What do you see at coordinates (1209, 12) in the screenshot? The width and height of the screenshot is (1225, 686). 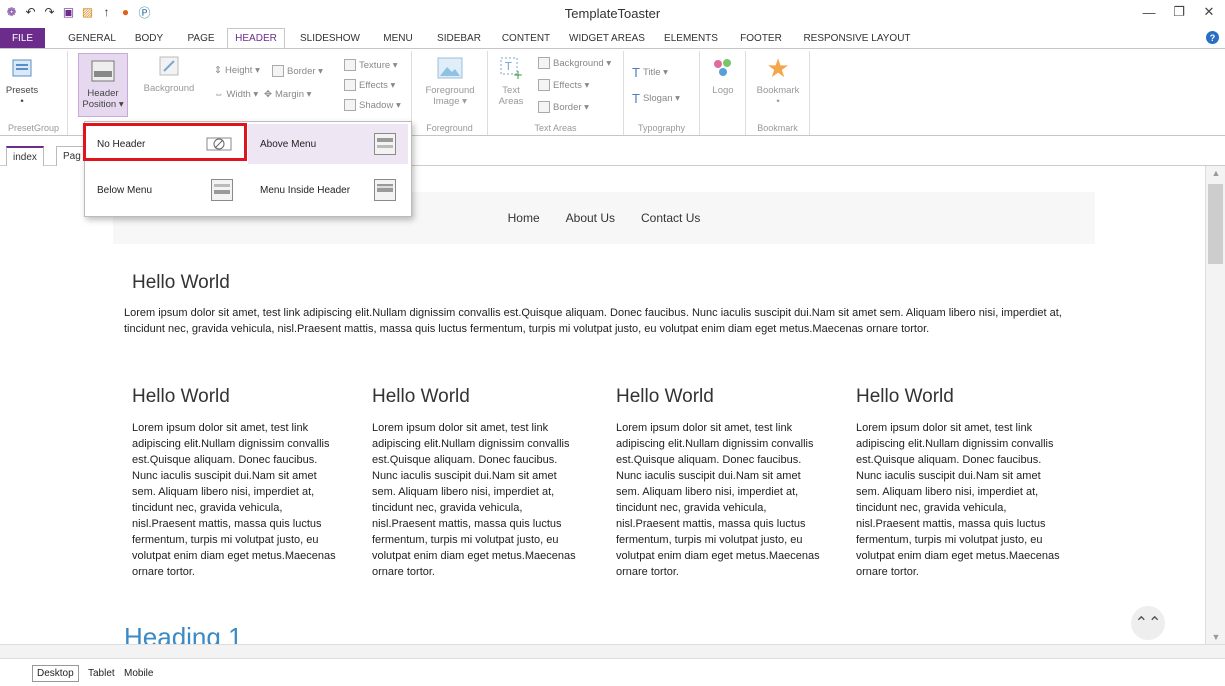 I see `close-icon: ✕` at bounding box center [1209, 12].